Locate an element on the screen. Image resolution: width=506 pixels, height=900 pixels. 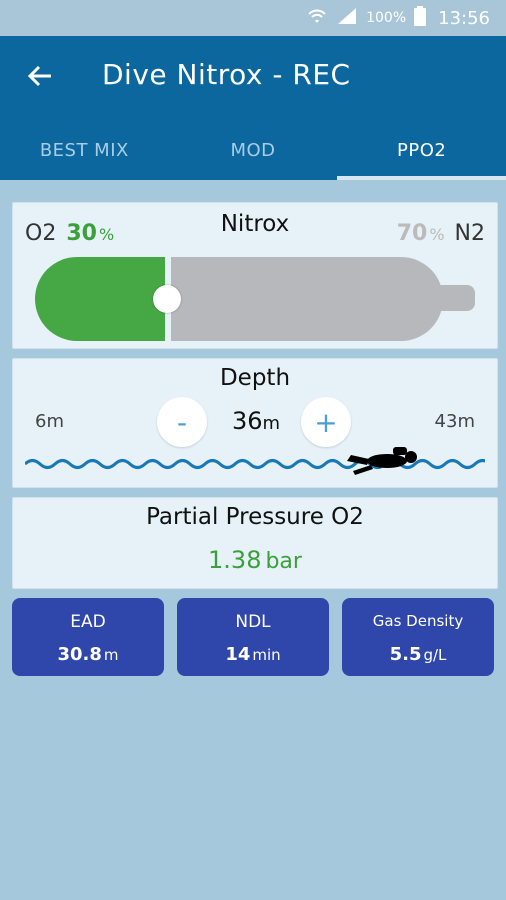
ead-unit: m is located at coordinates (111, 655).